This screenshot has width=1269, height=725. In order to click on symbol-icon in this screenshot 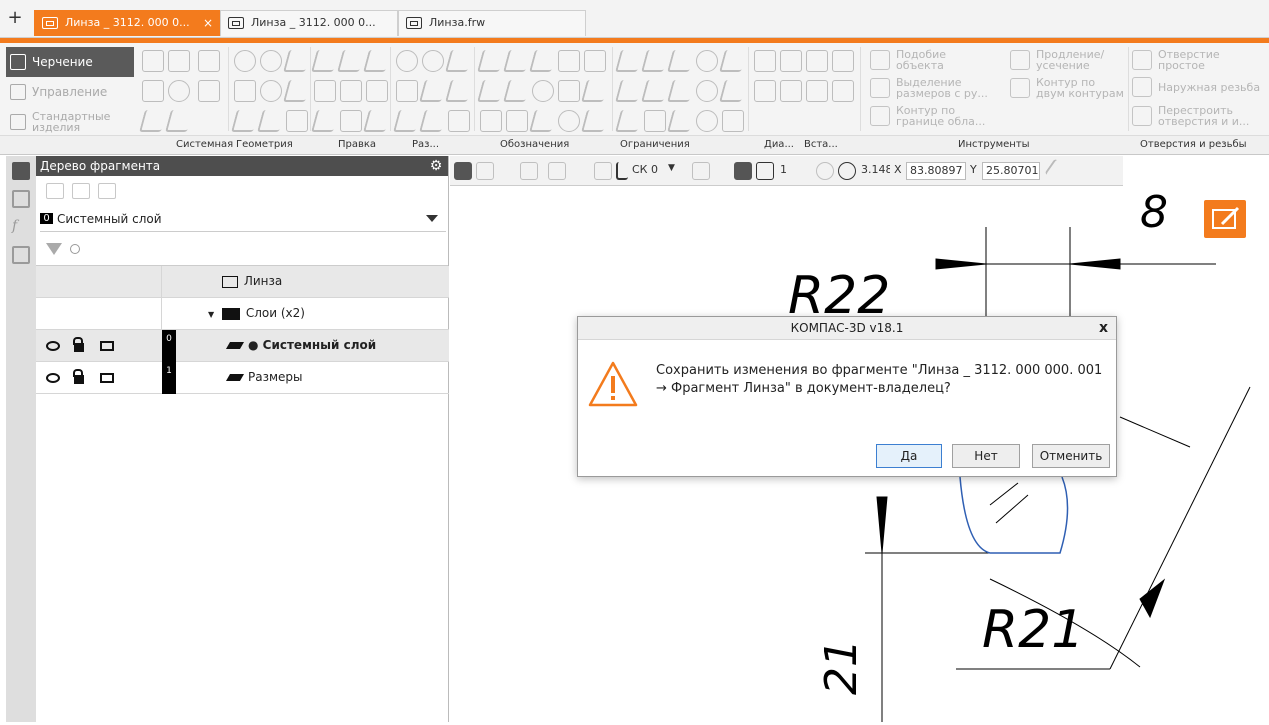, I will do `click(595, 121)`.